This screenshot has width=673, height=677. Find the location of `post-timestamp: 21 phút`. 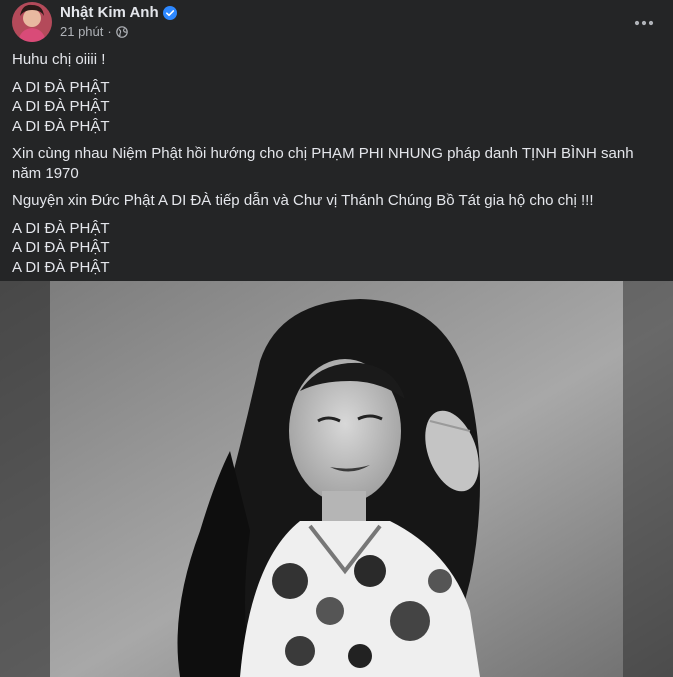

post-timestamp: 21 phút is located at coordinates (81, 32).